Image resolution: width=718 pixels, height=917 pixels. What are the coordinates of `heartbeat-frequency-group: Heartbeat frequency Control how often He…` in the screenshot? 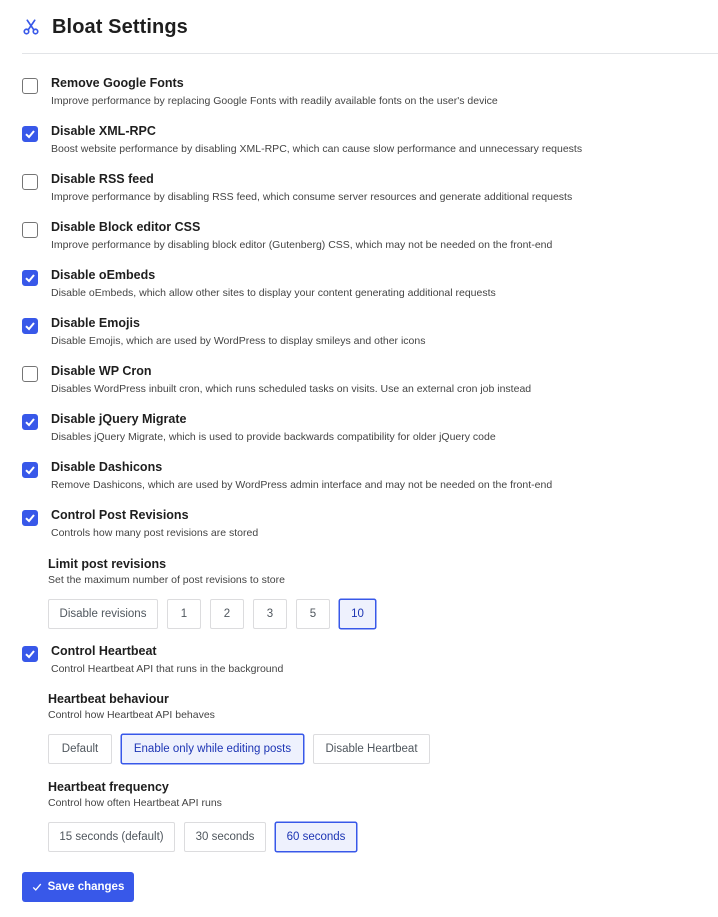 It's located at (135, 794).